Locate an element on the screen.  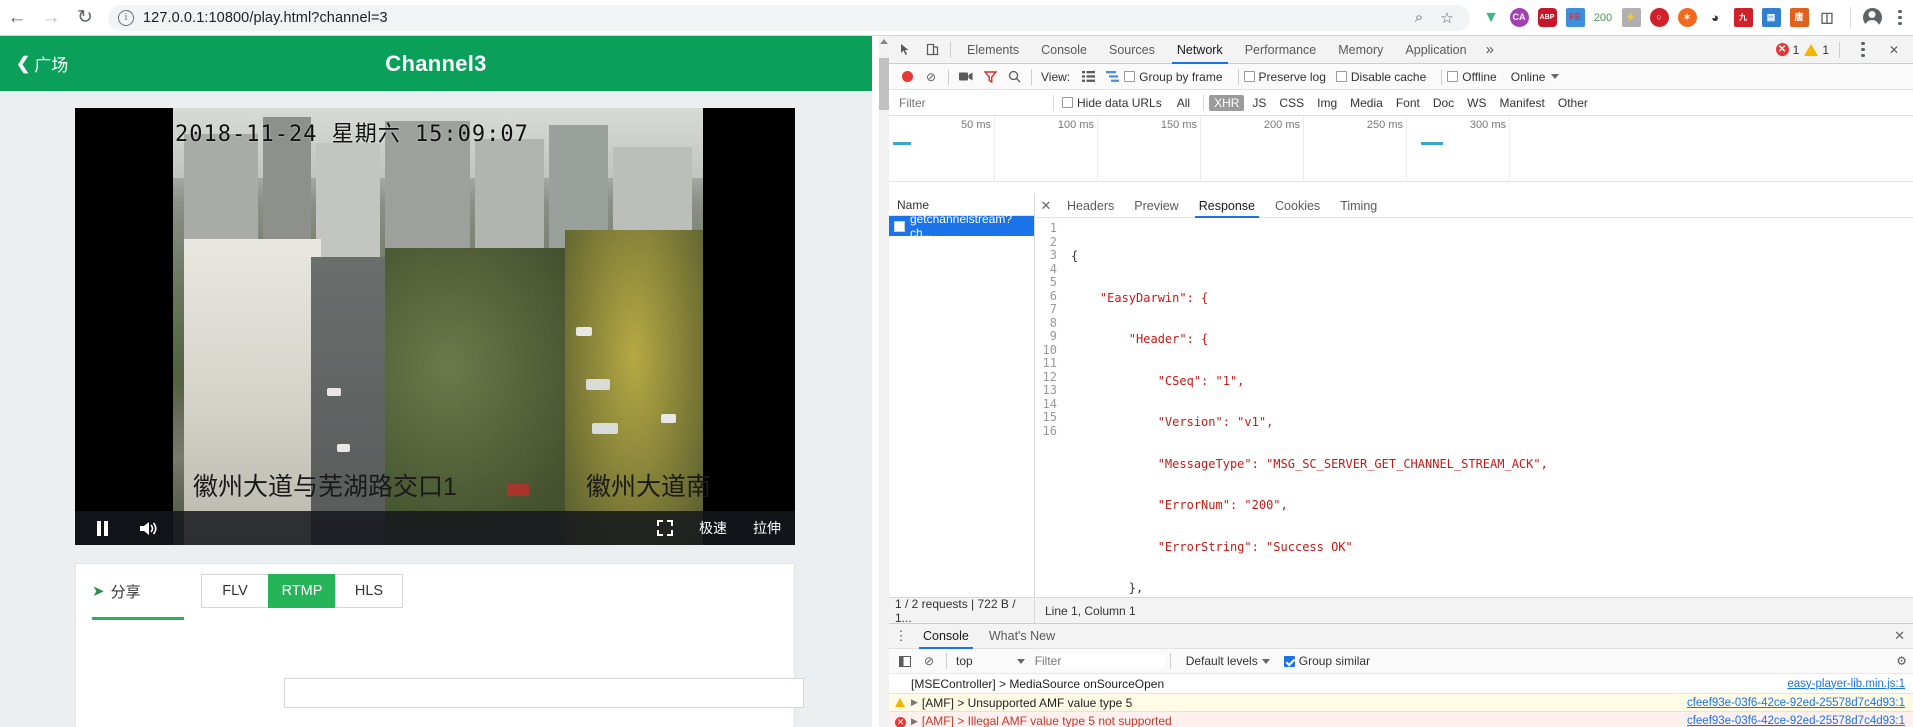
filter-type-manifest: Manifest is located at coordinates (1522, 103).